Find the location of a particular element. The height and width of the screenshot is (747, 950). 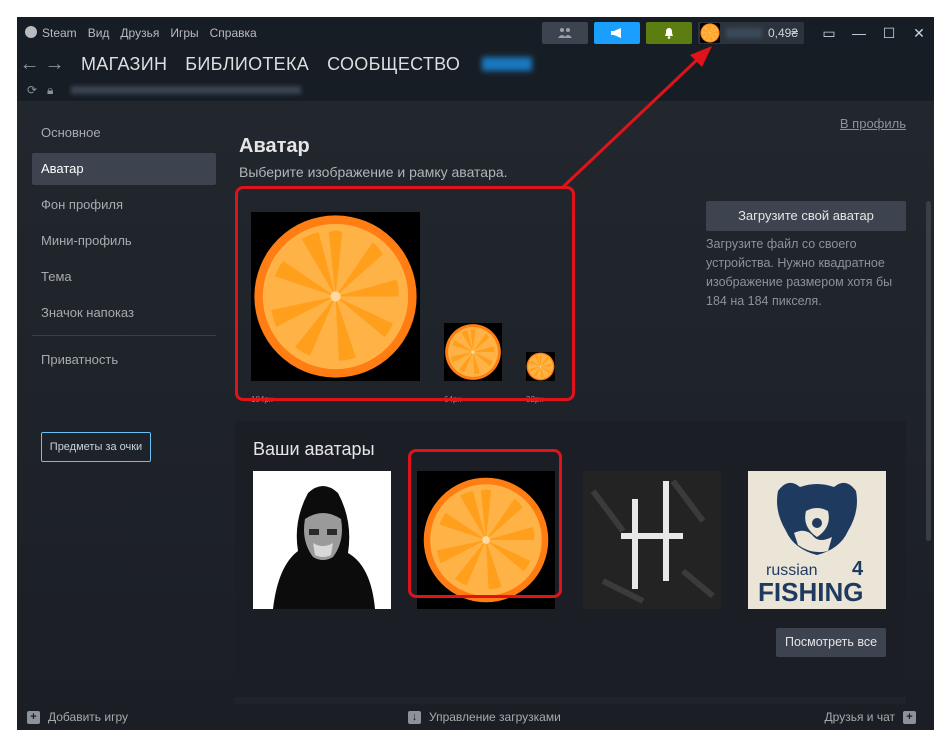

menu-help: Справка is located at coordinates (233, 33).